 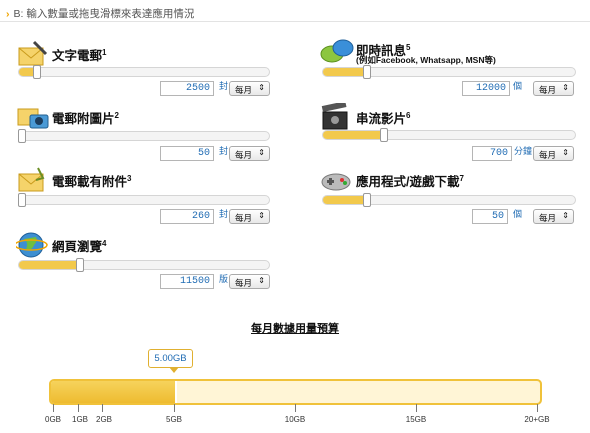 What do you see at coordinates (77, 56) in the screenshot?
I see `usage-title: 文字電郵` at bounding box center [77, 56].